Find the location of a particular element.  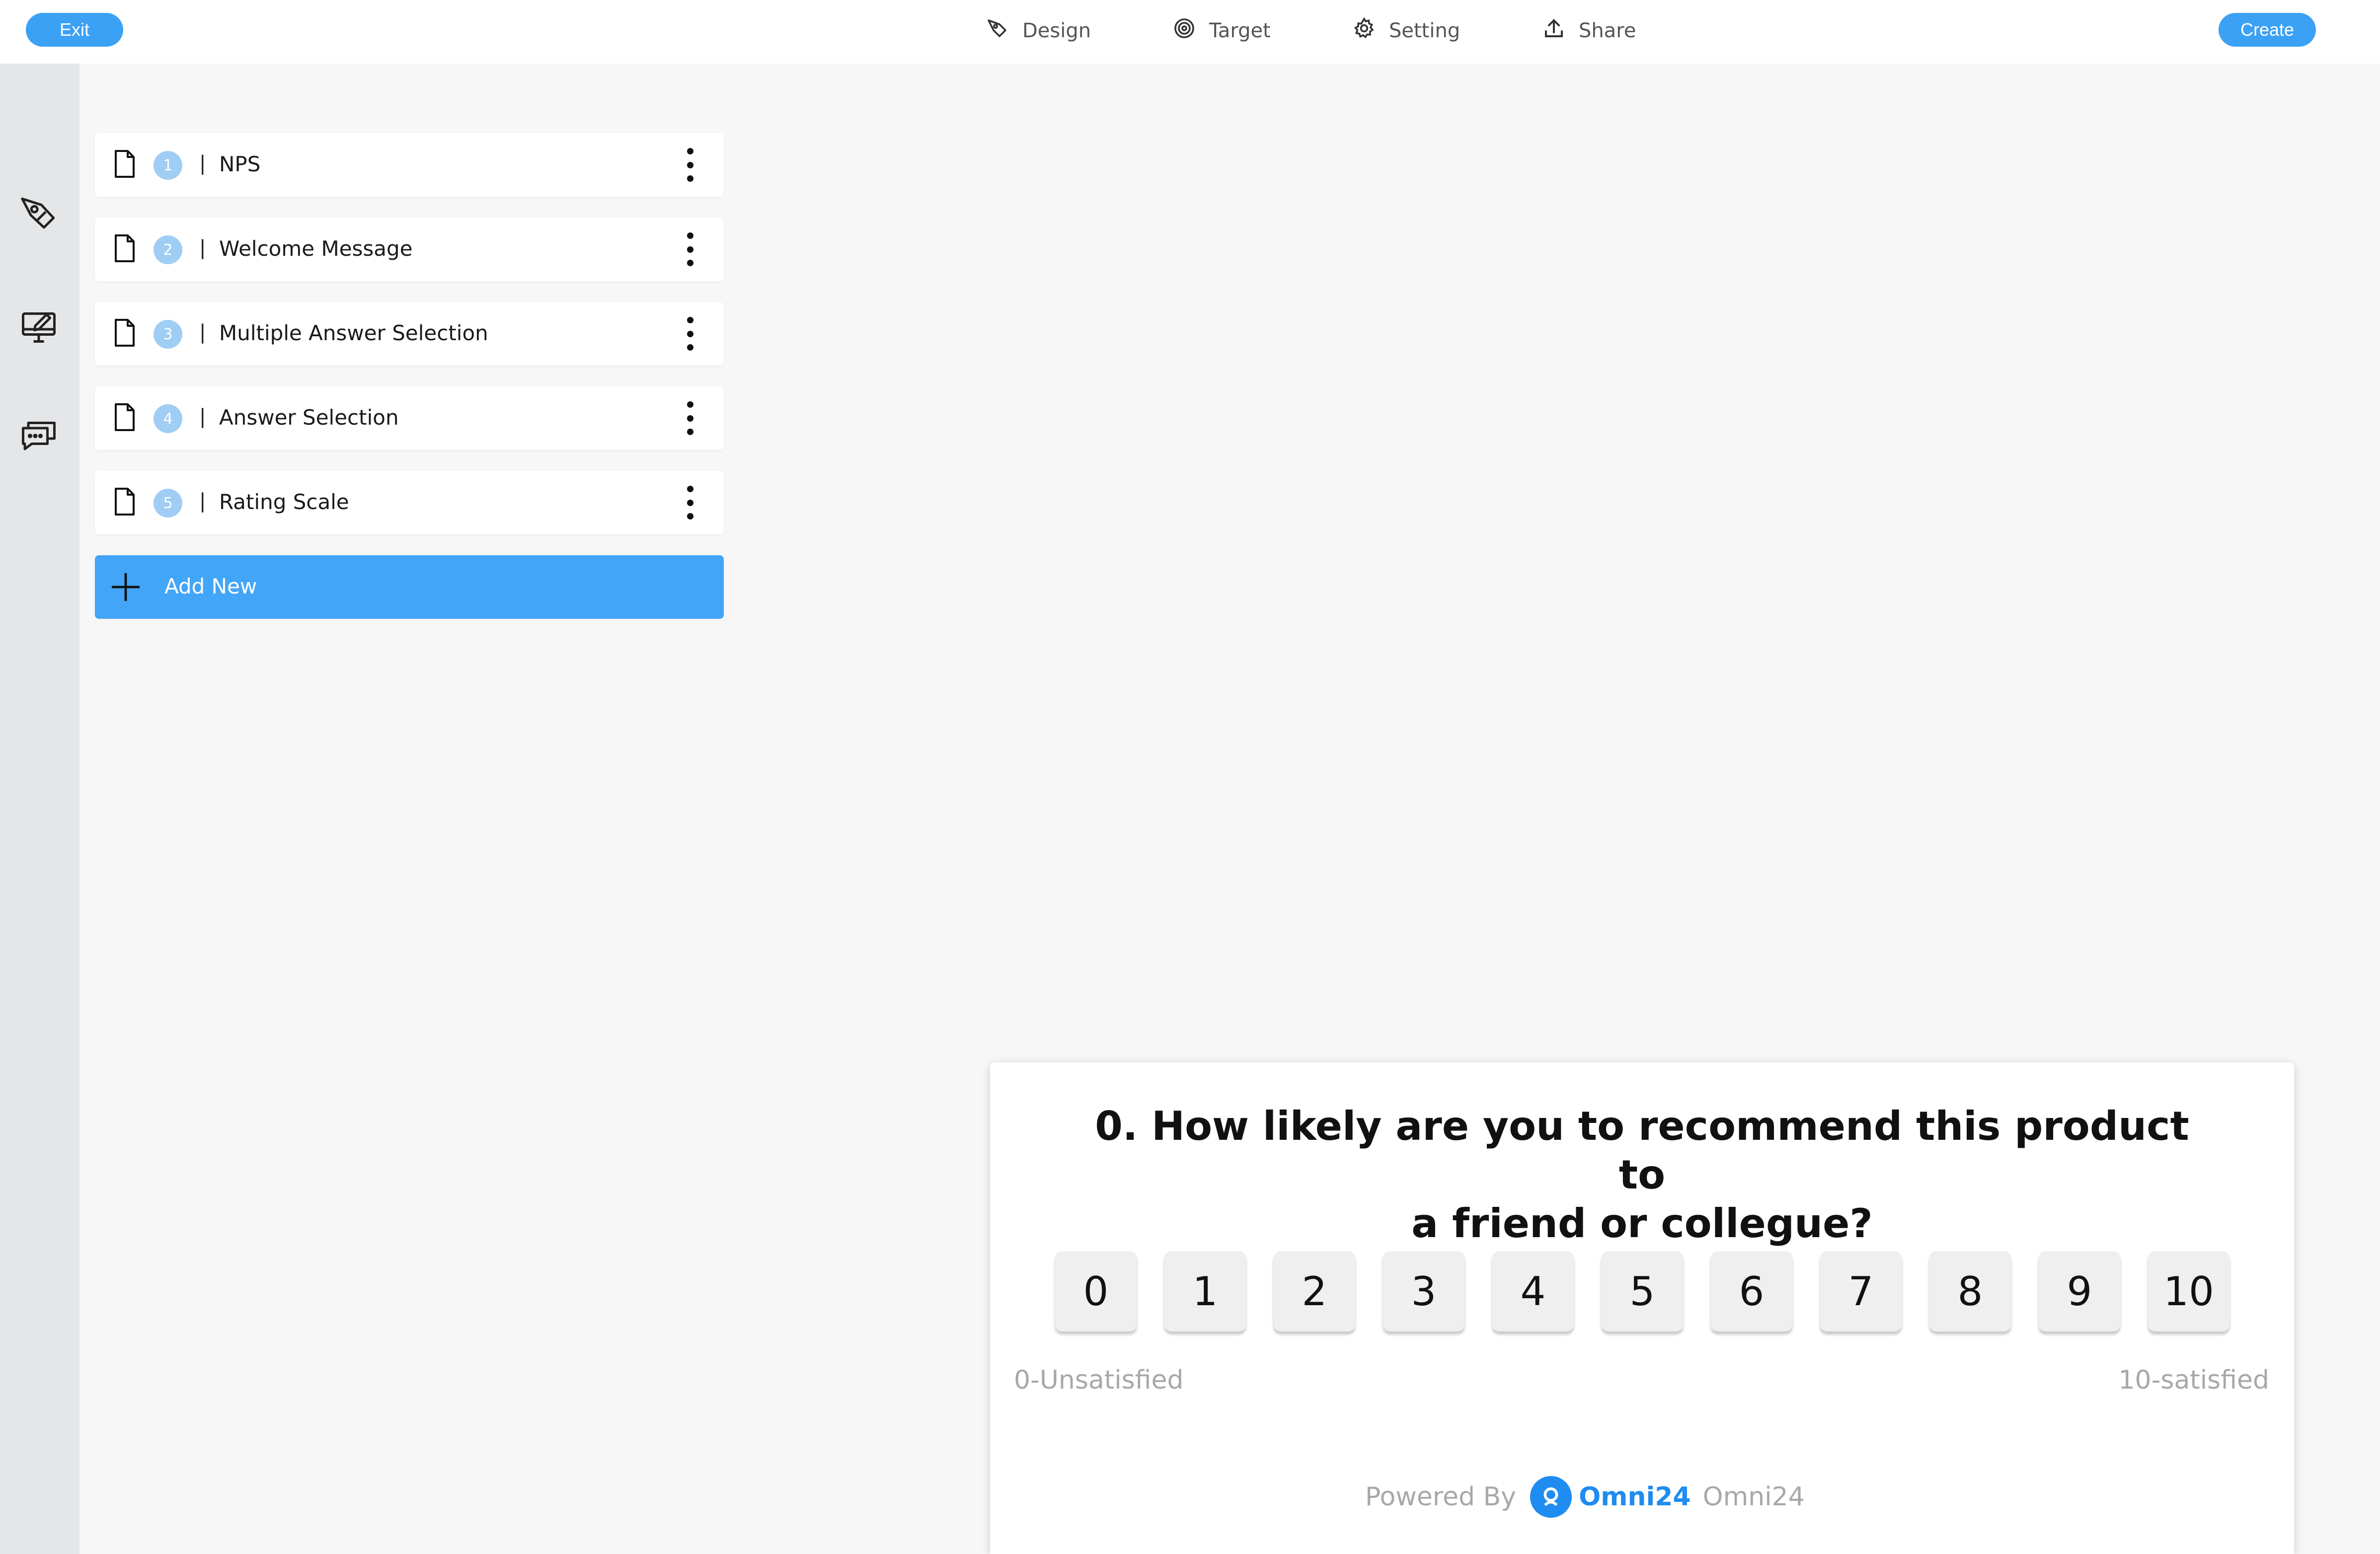

top-bar: Exit Design Target Setting Share Create is located at coordinates (1190, 32).